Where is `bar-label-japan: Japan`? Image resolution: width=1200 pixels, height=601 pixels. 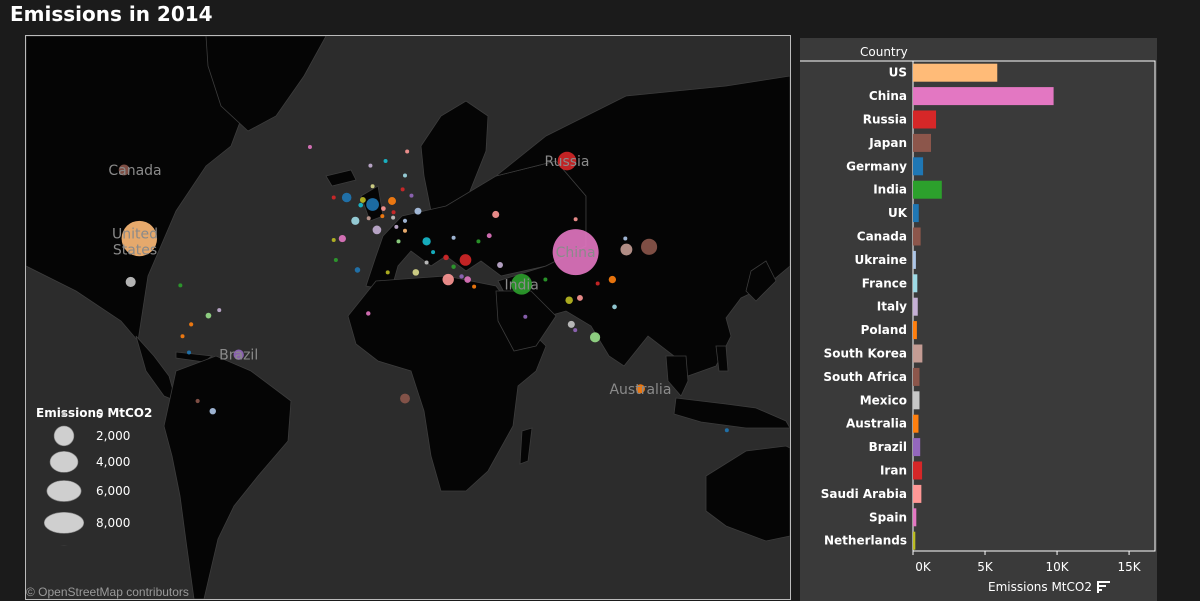 bar-label-japan: Japan is located at coordinates (887, 143).